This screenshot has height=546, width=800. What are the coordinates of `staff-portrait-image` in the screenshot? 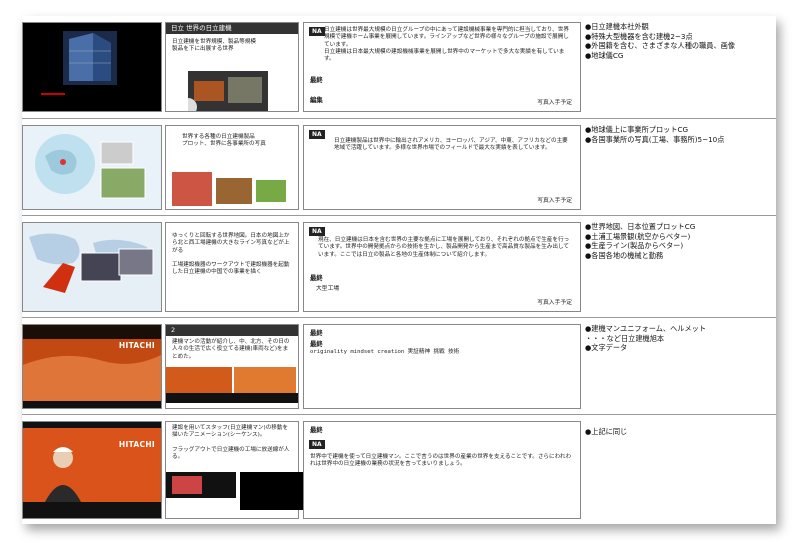 It's located at (92, 465).